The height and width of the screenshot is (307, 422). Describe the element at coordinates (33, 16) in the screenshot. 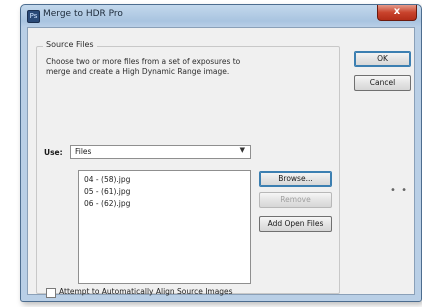

I see `photoshop-app-icon: Ps` at that location.